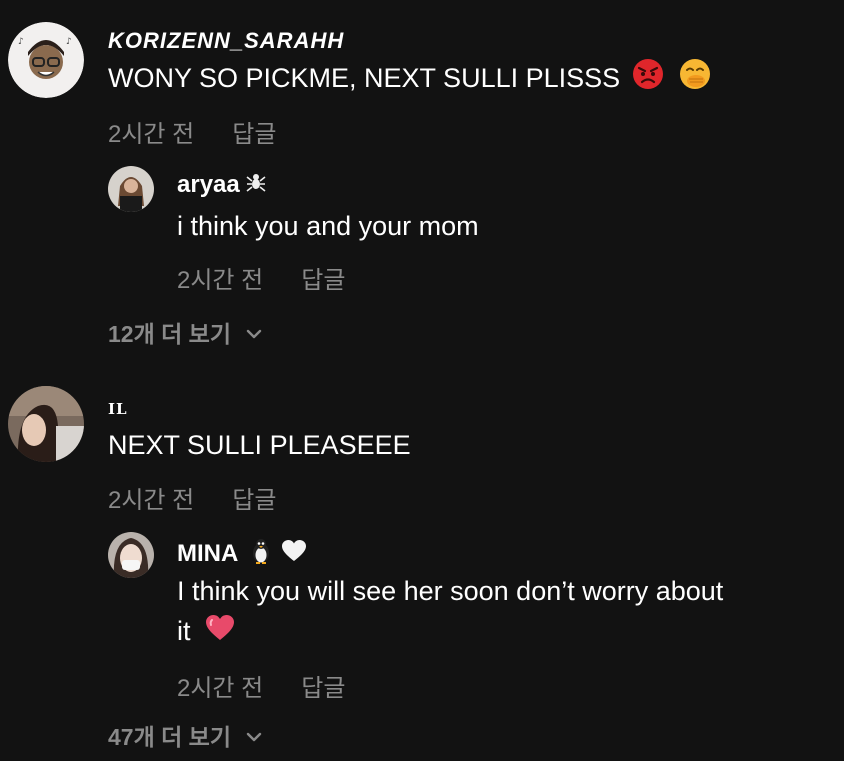 Image resolution: width=844 pixels, height=761 pixels. Describe the element at coordinates (207, 553) in the screenshot. I see `reply-username-text: MINA` at that location.